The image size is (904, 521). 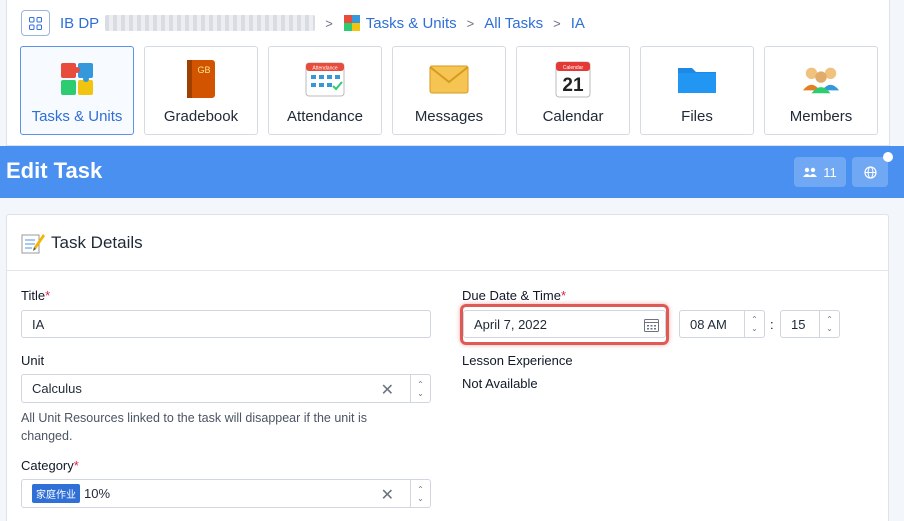 I want to click on breadcrumb-tasks-units: Tasks & Units, so click(x=411, y=23).